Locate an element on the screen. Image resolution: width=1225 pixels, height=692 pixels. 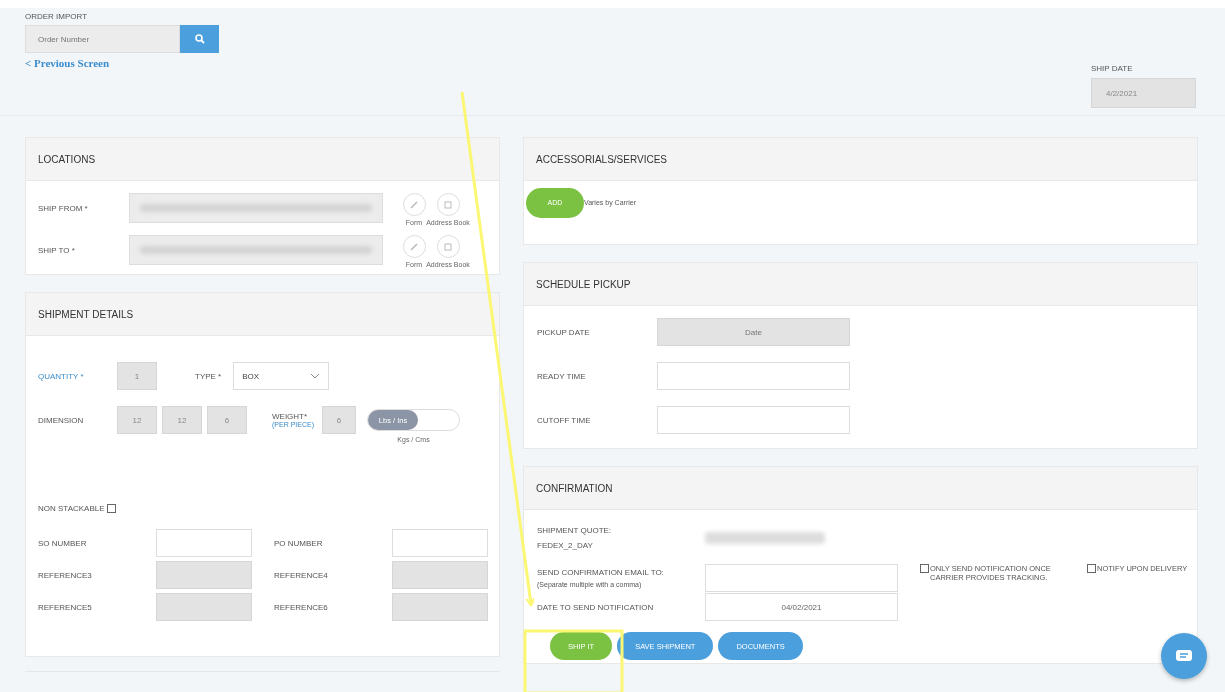
field-label: WEIGHT* is located at coordinates (290, 416).